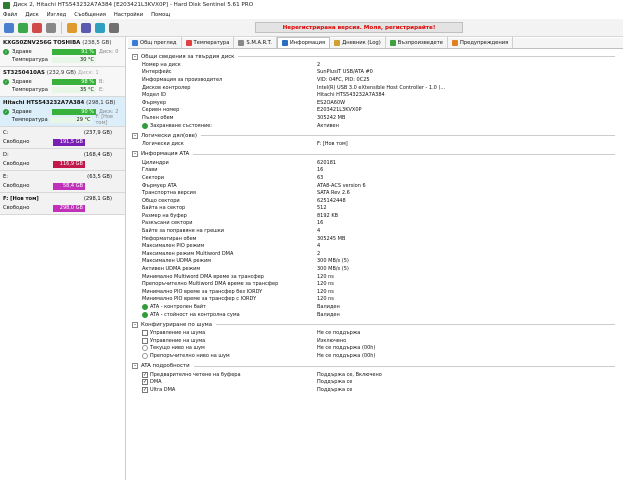  I want to click on checkbox-icon: ✓, so click(145, 389).